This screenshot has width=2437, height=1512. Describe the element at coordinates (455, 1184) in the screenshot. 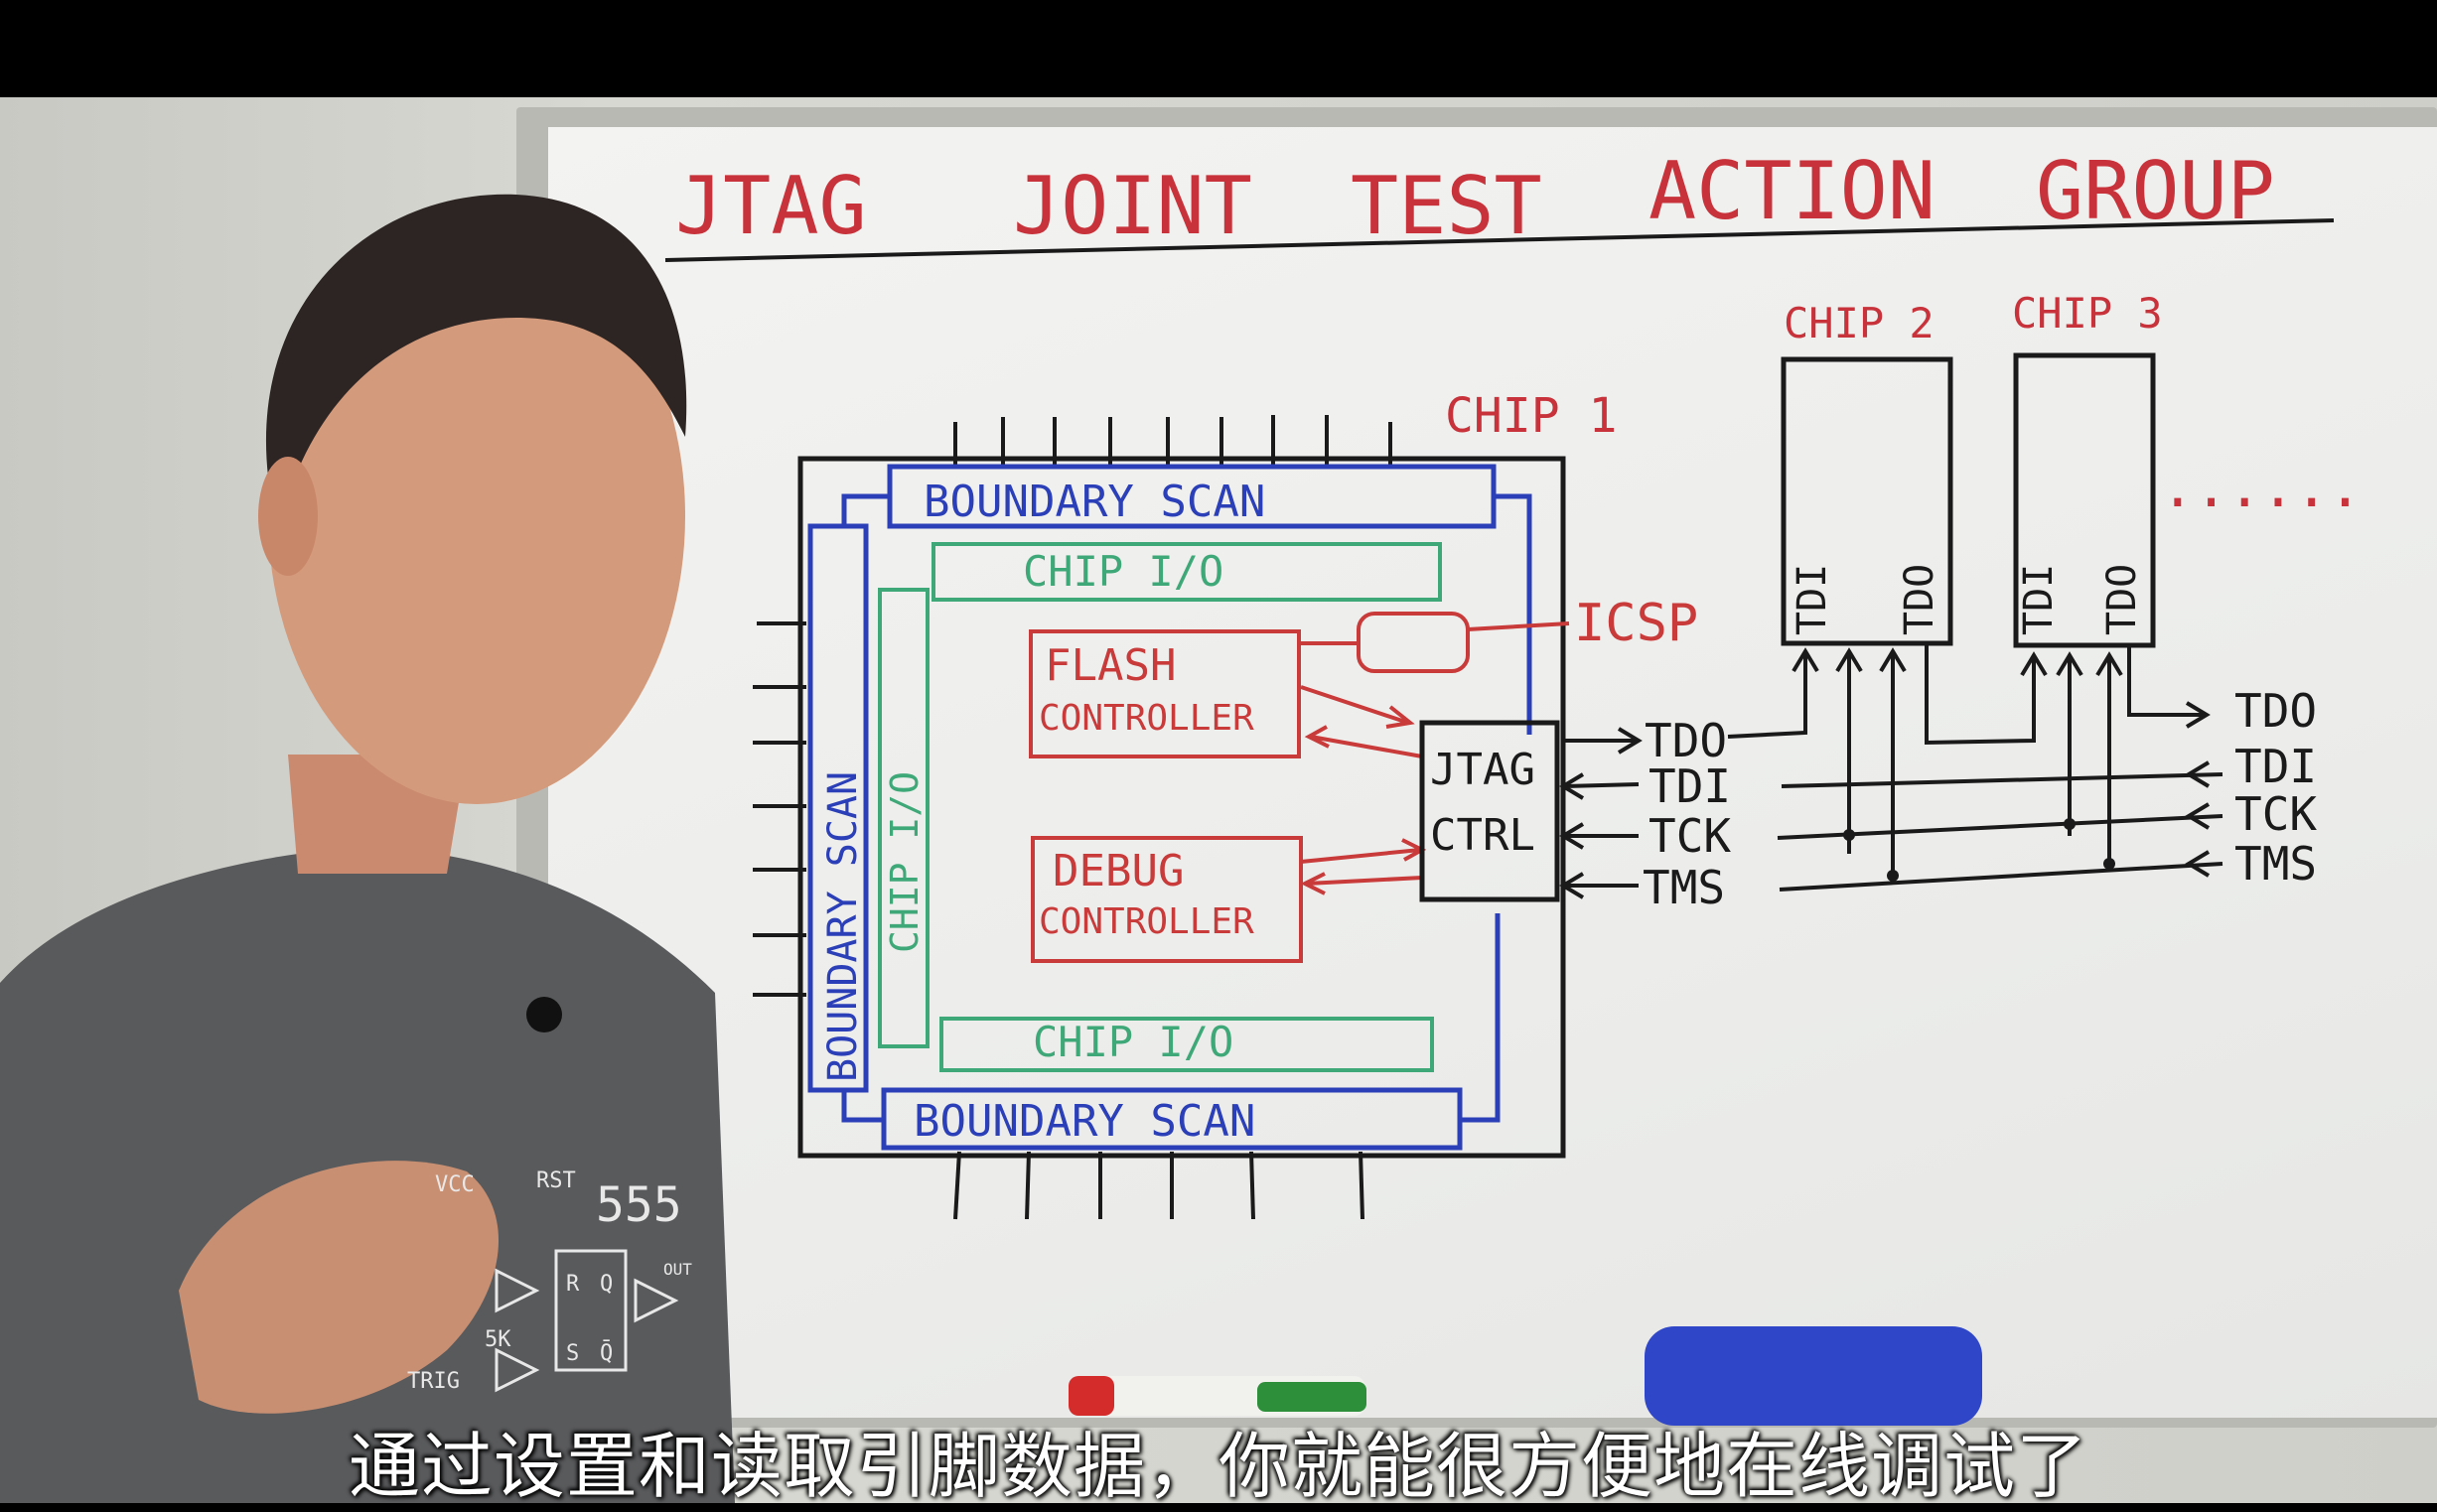

I see `shirt-vcc: VCC` at that location.